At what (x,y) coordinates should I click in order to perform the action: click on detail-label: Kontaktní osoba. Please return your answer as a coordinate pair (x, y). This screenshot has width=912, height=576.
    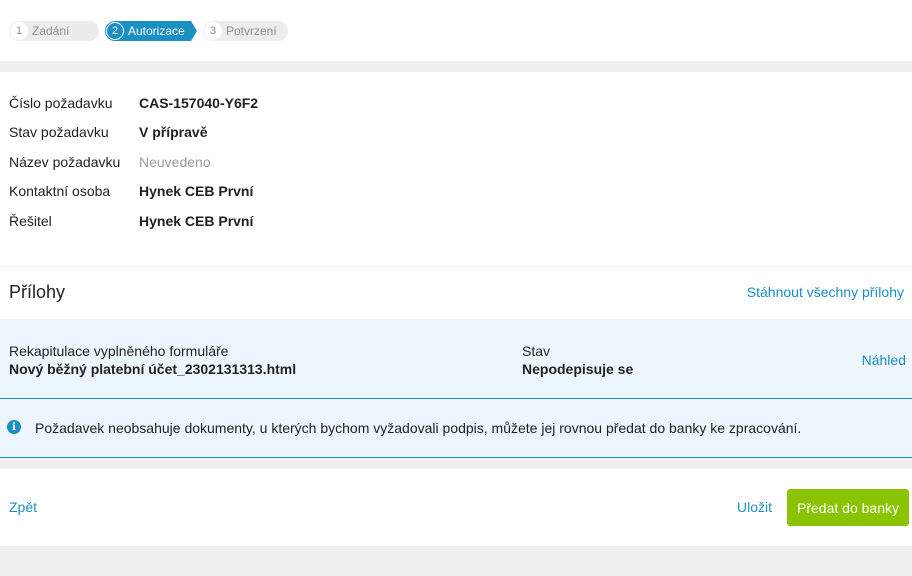
    Looking at the image, I should click on (60, 191).